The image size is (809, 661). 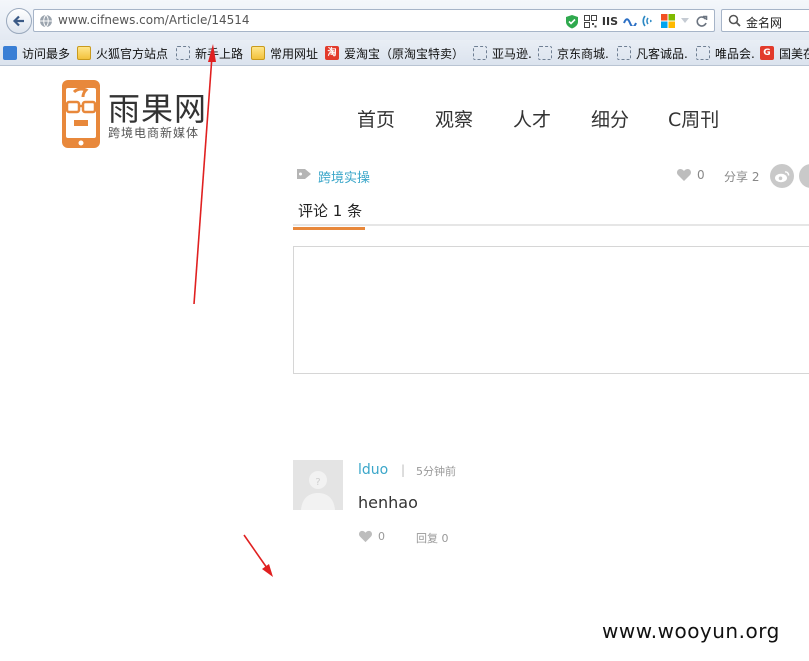 I want to click on bookmark-item: 亚马逊., so click(x=502, y=53).